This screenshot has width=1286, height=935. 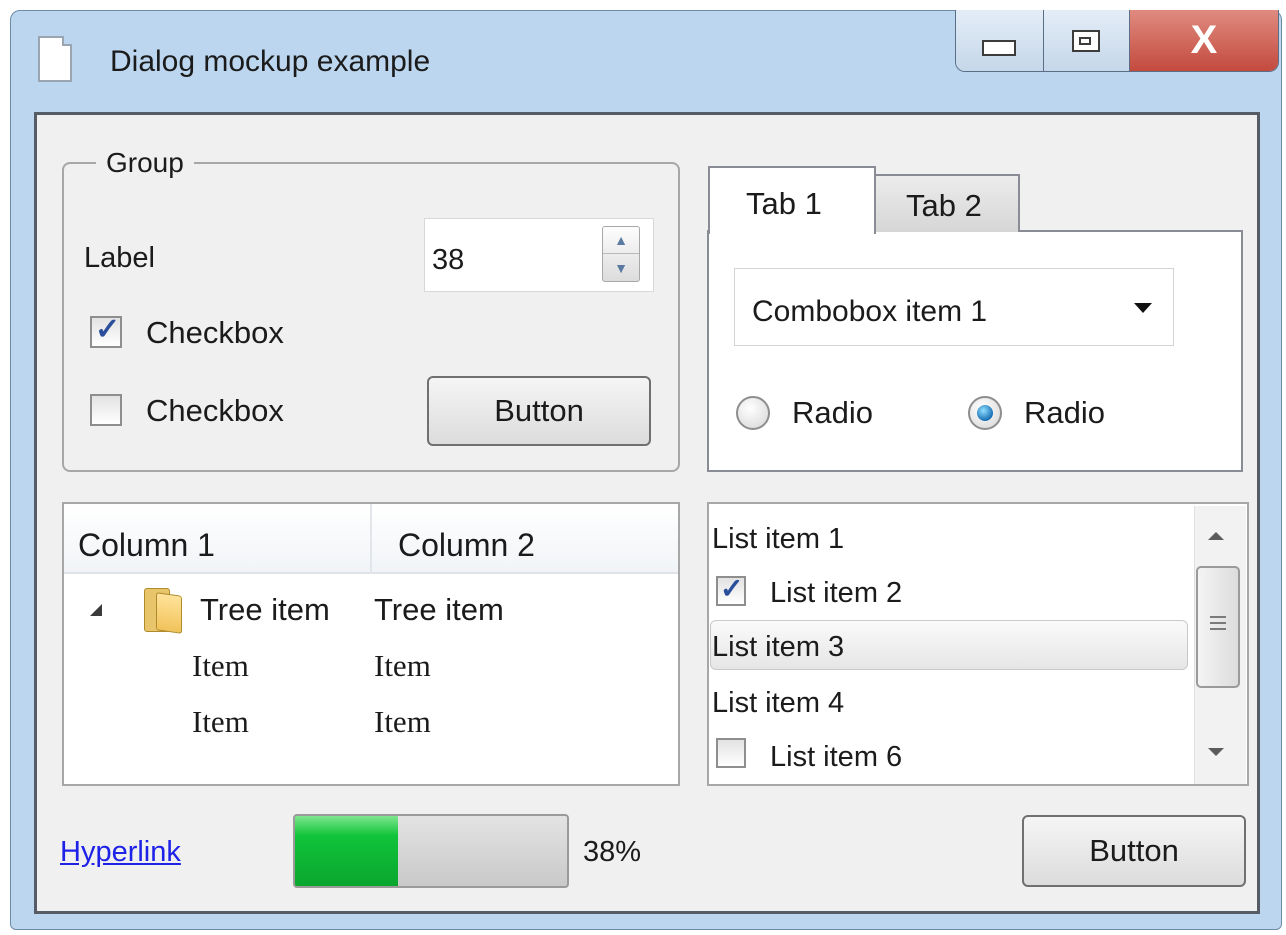 What do you see at coordinates (215, 333) in the screenshot?
I see `checkbox-1-label: Checkbox` at bounding box center [215, 333].